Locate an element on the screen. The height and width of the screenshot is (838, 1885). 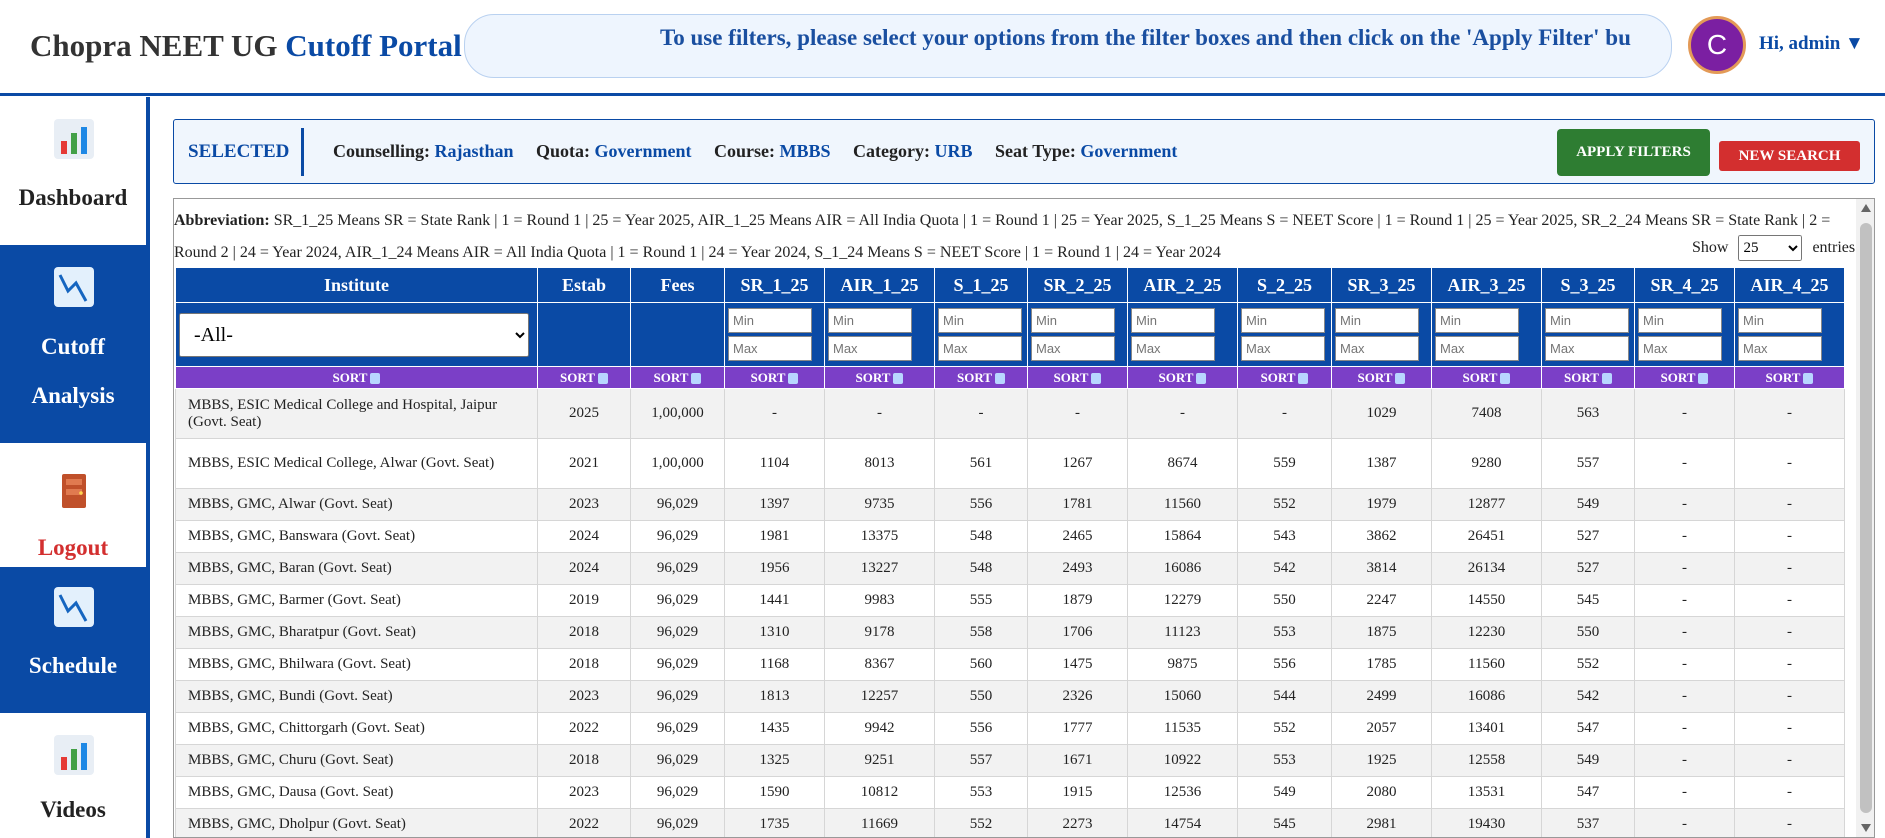
filter-label: Seat Type: is located at coordinates (1035, 151).